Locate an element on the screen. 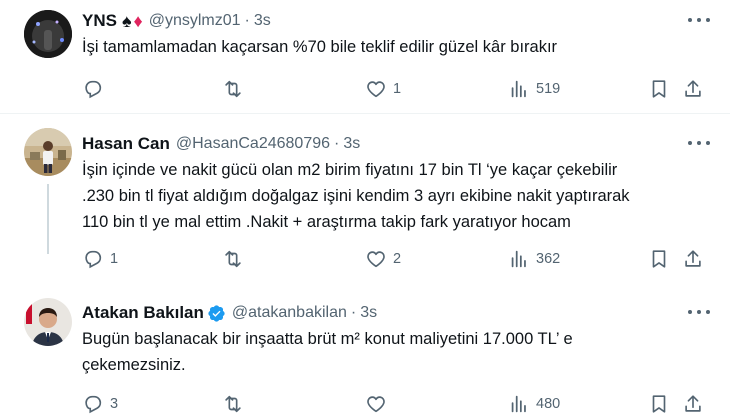 Image resolution: width=730 pixels, height=420 pixels. like-count: 2 is located at coordinates (397, 259).